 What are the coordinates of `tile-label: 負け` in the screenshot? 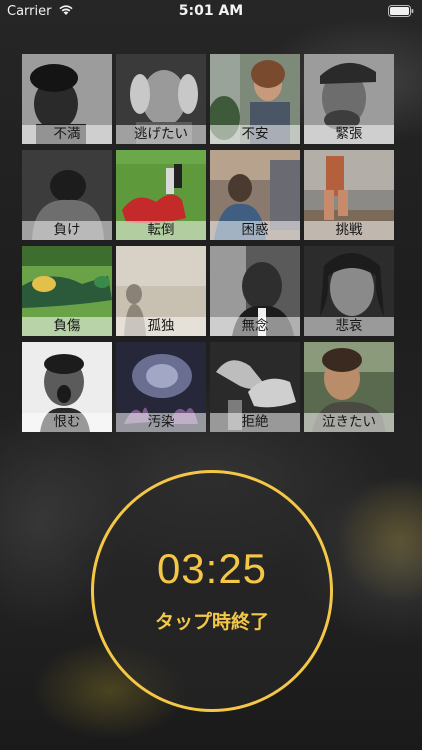 It's located at (67, 230).